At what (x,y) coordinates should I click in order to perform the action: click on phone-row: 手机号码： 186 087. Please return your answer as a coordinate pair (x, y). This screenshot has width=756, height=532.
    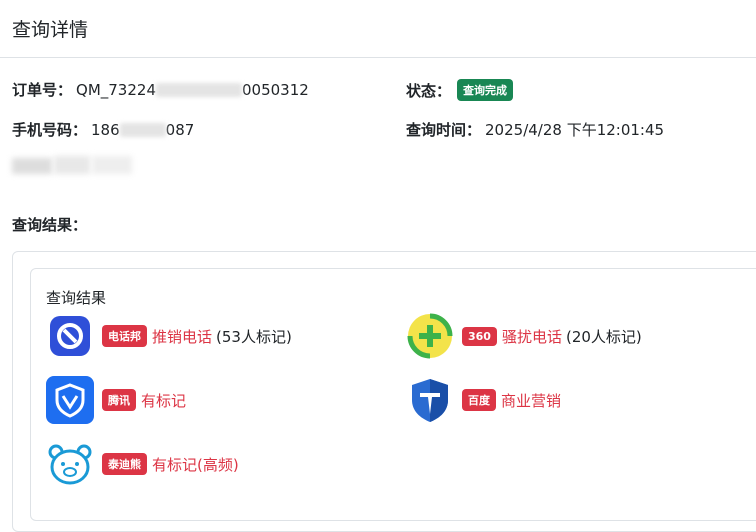
    Looking at the image, I should click on (103, 129).